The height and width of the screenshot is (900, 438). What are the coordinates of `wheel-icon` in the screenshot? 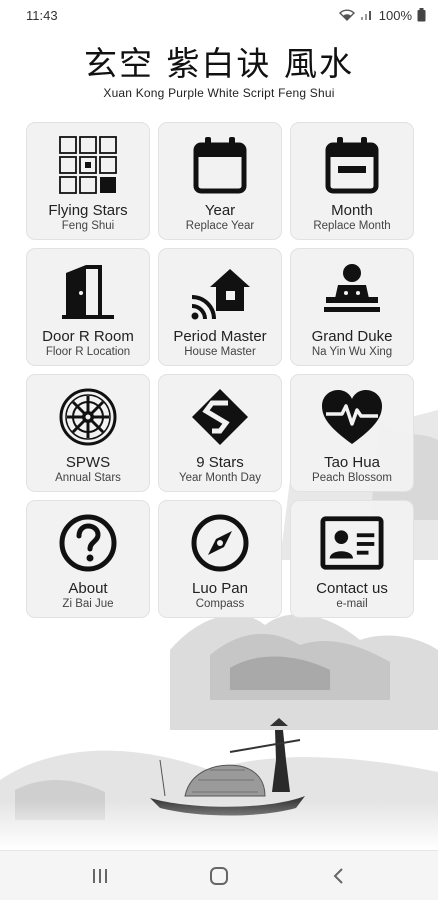 It's located at (88, 417).